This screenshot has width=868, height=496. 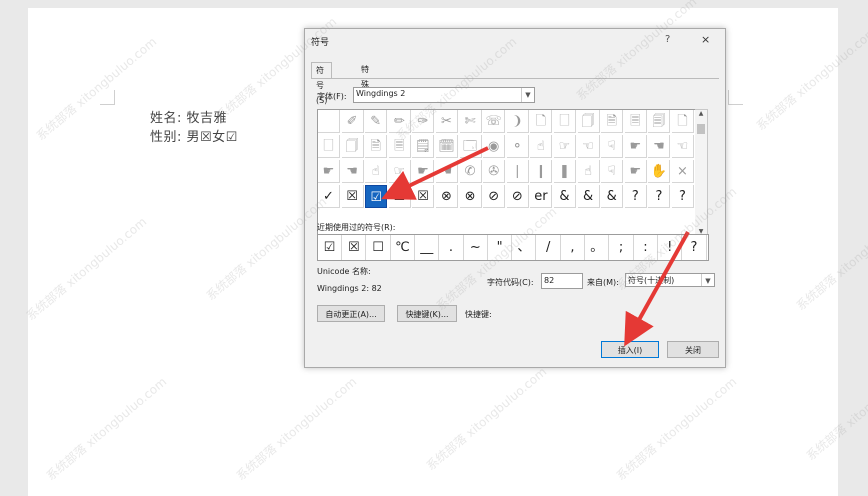 What do you see at coordinates (188, 116) in the screenshot?
I see `doc-line-name: 姓名: 牧吉雅` at bounding box center [188, 116].